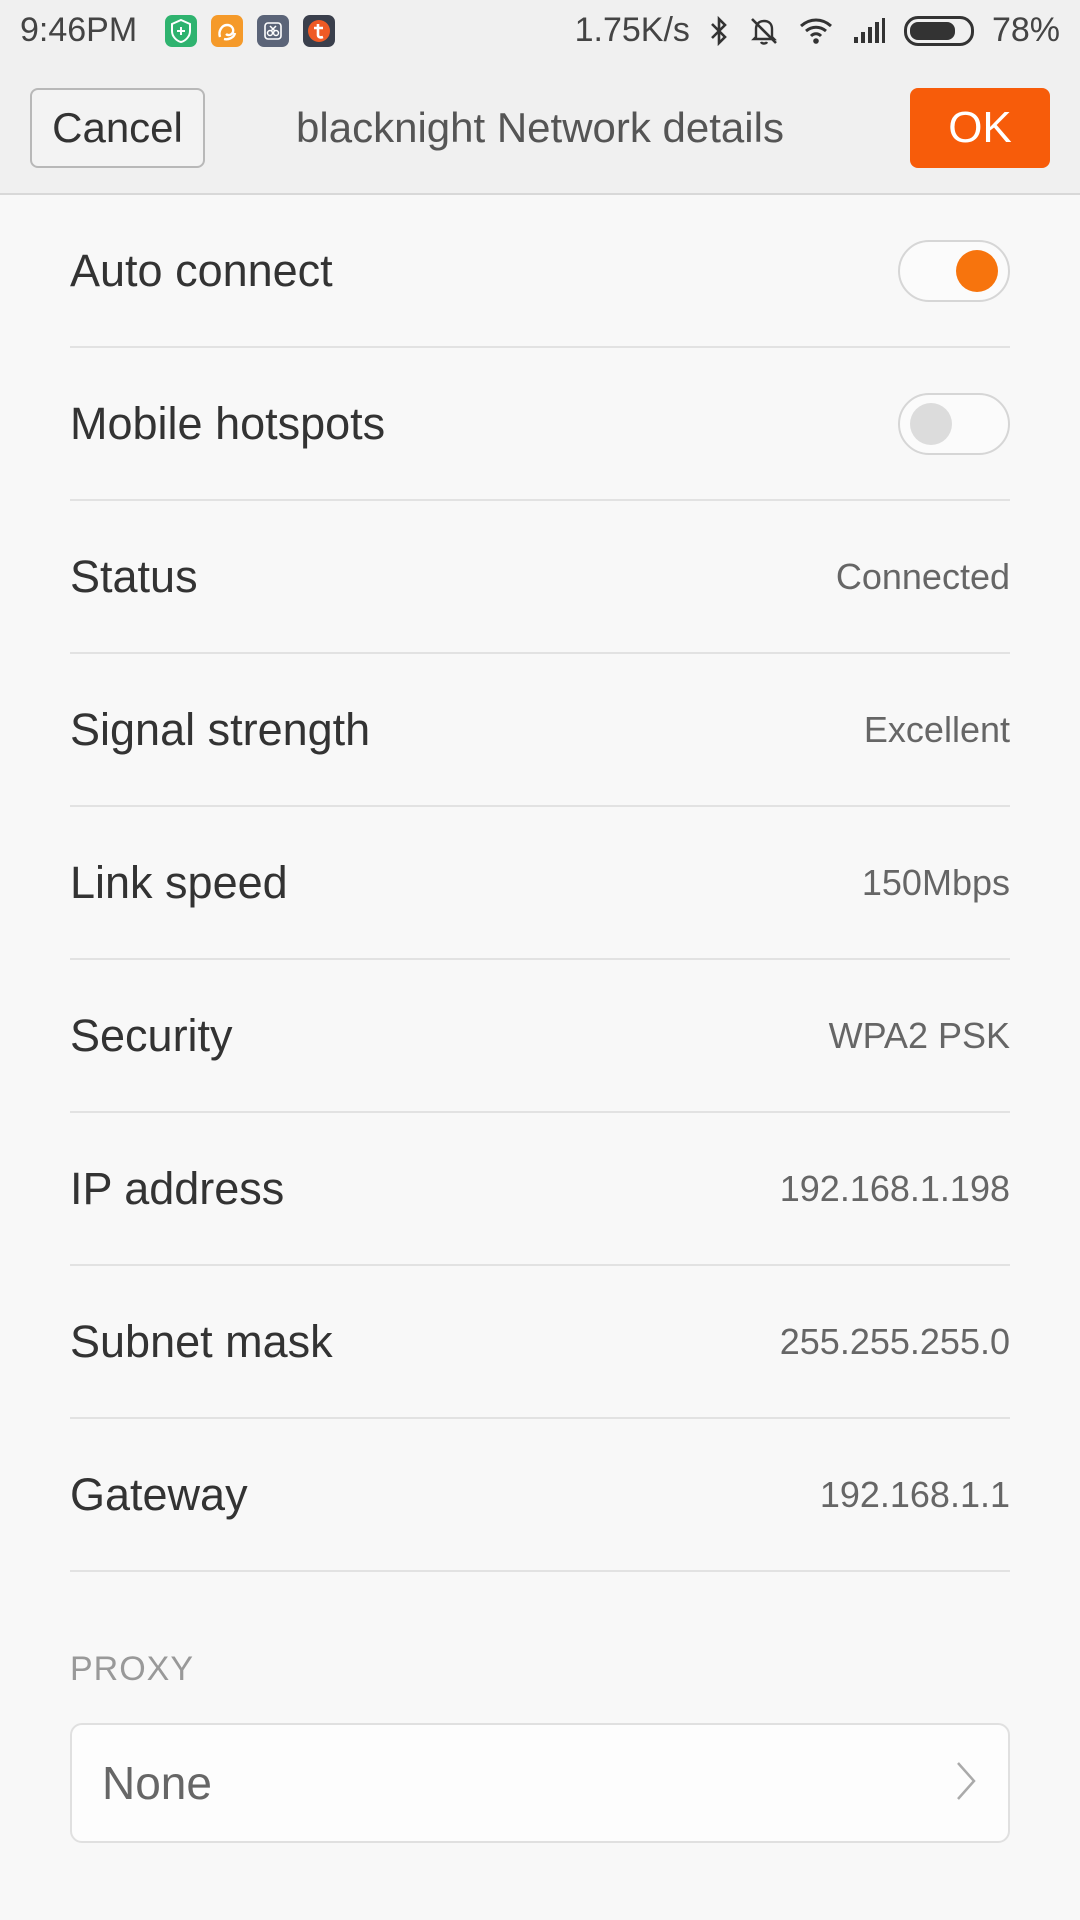 Image resolution: width=1080 pixels, height=1920 pixels. Describe the element at coordinates (151, 1035) in the screenshot. I see `detail-label: Security` at that location.